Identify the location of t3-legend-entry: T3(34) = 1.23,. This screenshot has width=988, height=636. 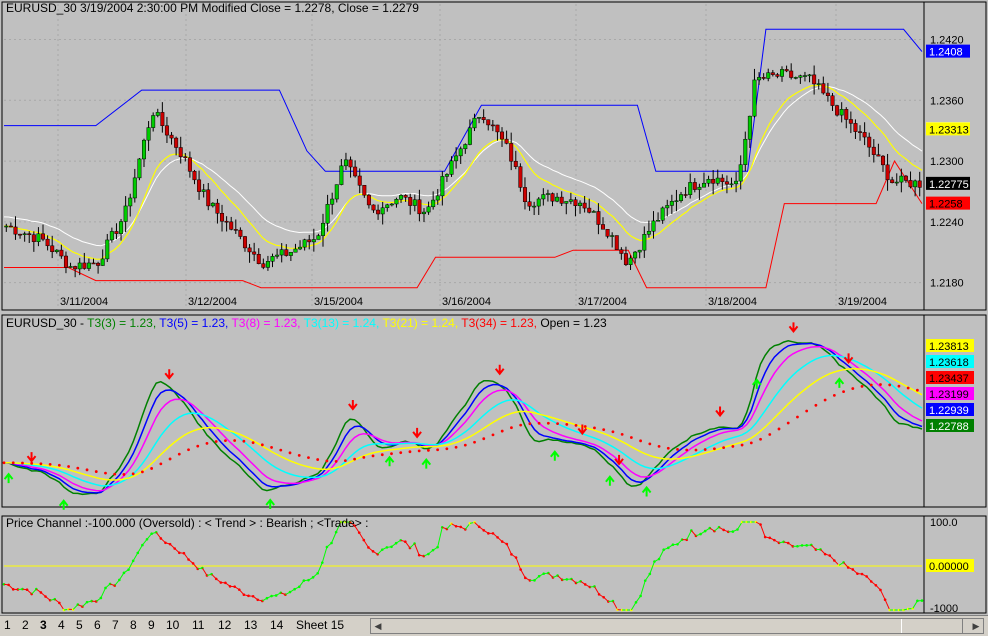
(500, 323).